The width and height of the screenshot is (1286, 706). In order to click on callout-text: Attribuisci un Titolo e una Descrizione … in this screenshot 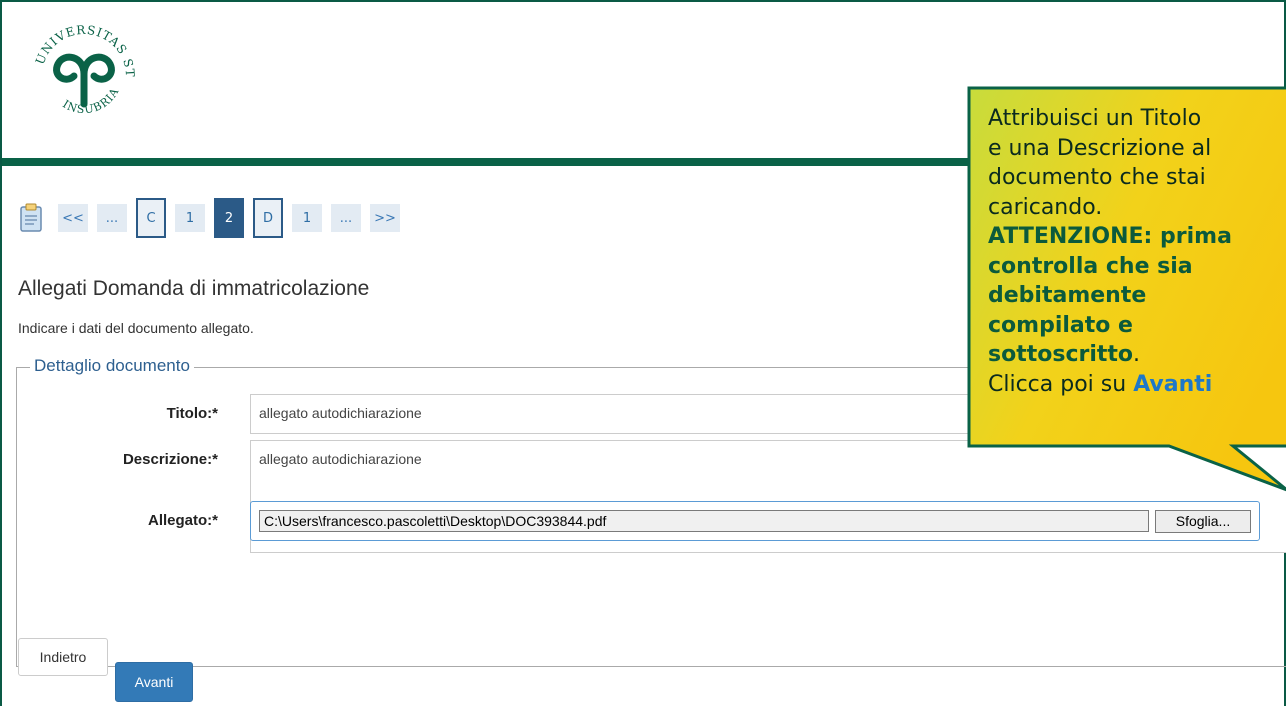, I will do `click(1137, 251)`.